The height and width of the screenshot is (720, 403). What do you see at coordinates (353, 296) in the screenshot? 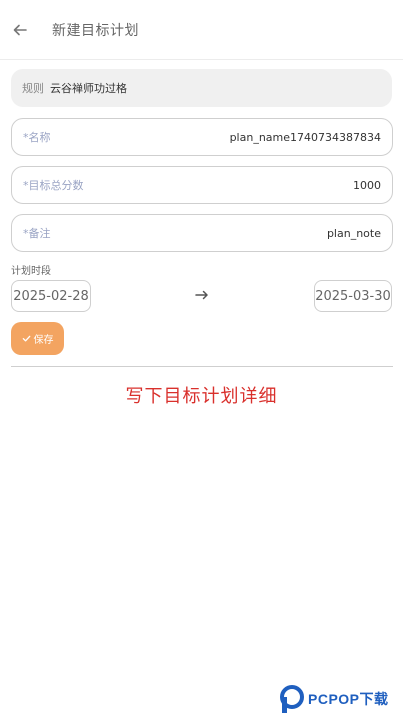
I see `end-date-picker: 2025-03-30` at bounding box center [353, 296].